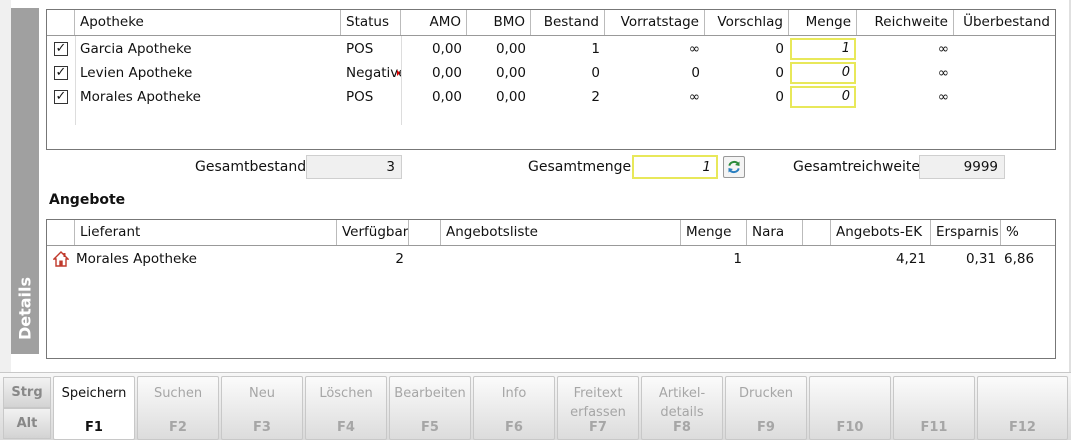 Image resolution: width=1071 pixels, height=440 pixels. What do you see at coordinates (373, 232) in the screenshot?
I see `header-verfuegbar: Verfügbar` at bounding box center [373, 232].